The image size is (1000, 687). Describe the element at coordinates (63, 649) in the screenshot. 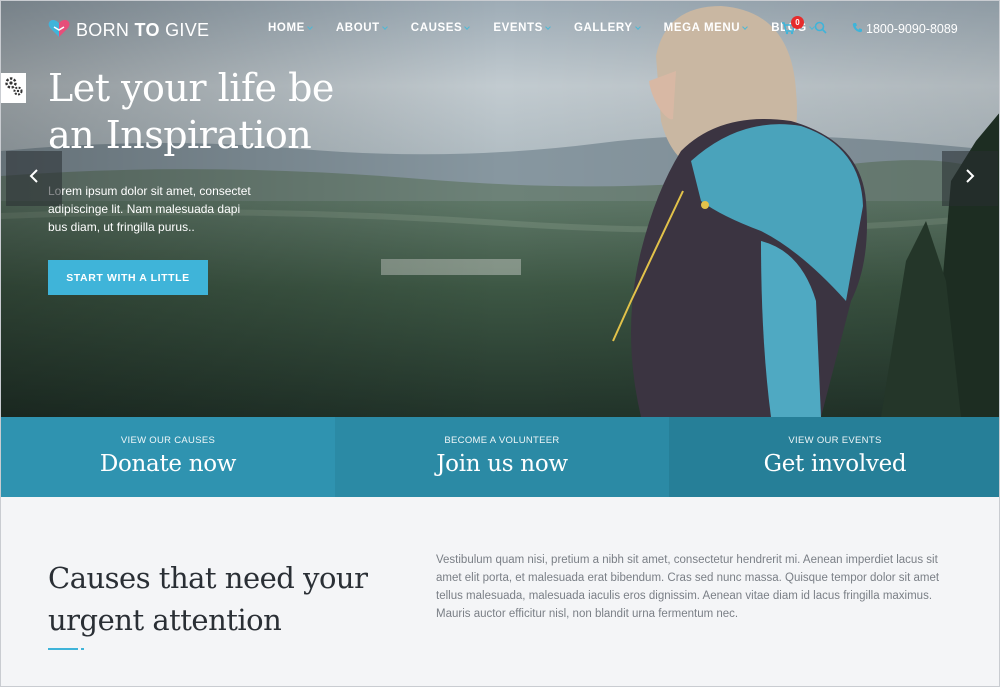

I see `heading-underline` at that location.